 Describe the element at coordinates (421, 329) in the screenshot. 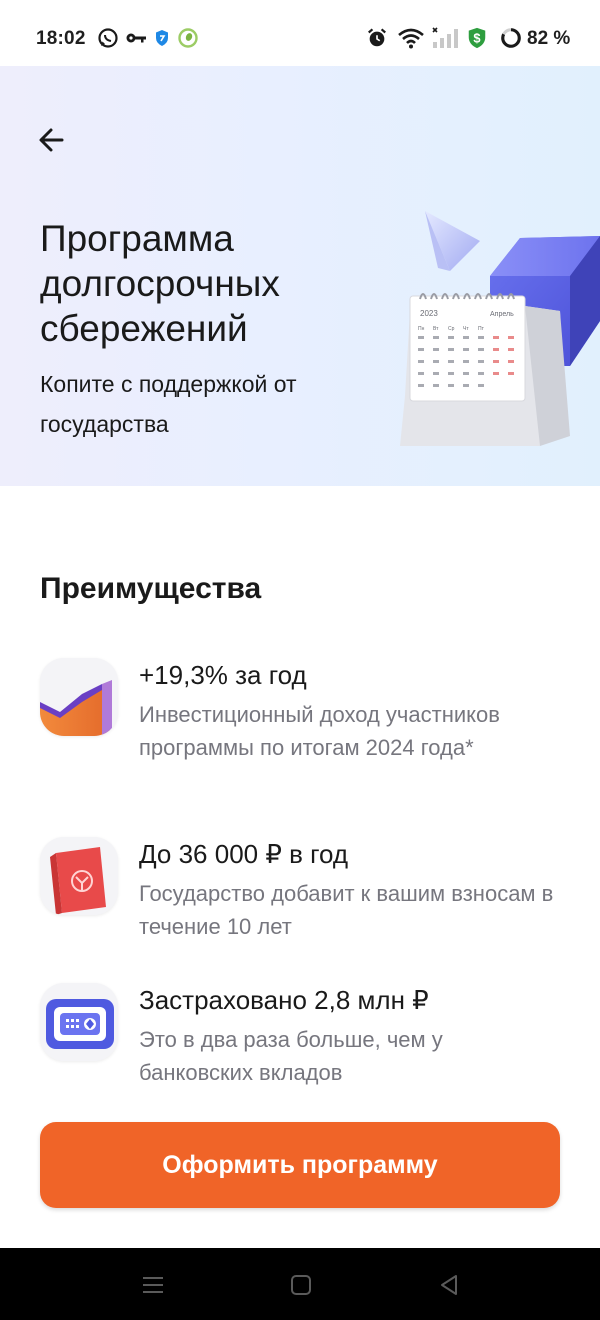

I see `calendar-weekday: Пн` at that location.